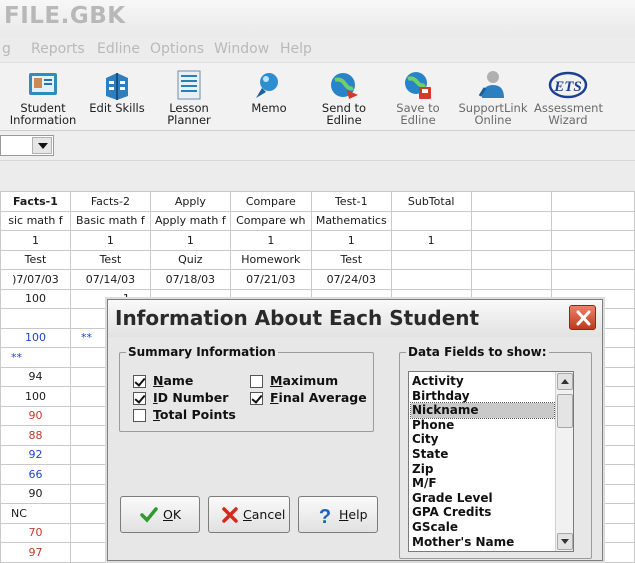 This screenshot has width=635, height=563. Describe the element at coordinates (568, 97) in the screenshot. I see `assessment-wizard-button: ETS Assessment Wizard` at that location.